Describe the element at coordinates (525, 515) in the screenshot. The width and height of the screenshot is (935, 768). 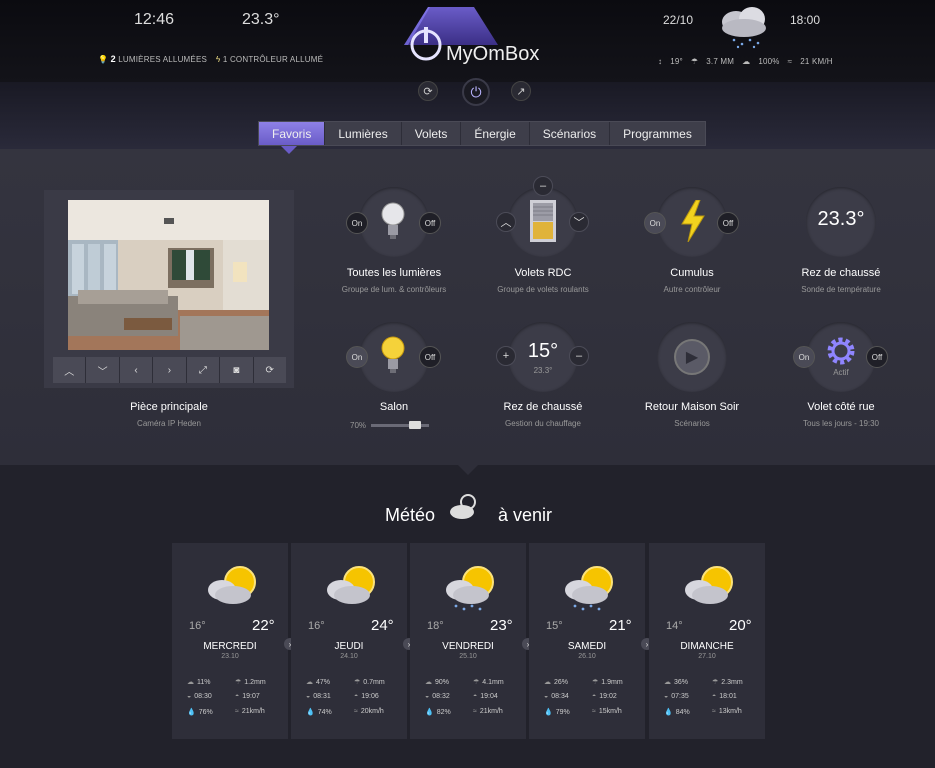
I see `weather-subtitle: à venir` at that location.